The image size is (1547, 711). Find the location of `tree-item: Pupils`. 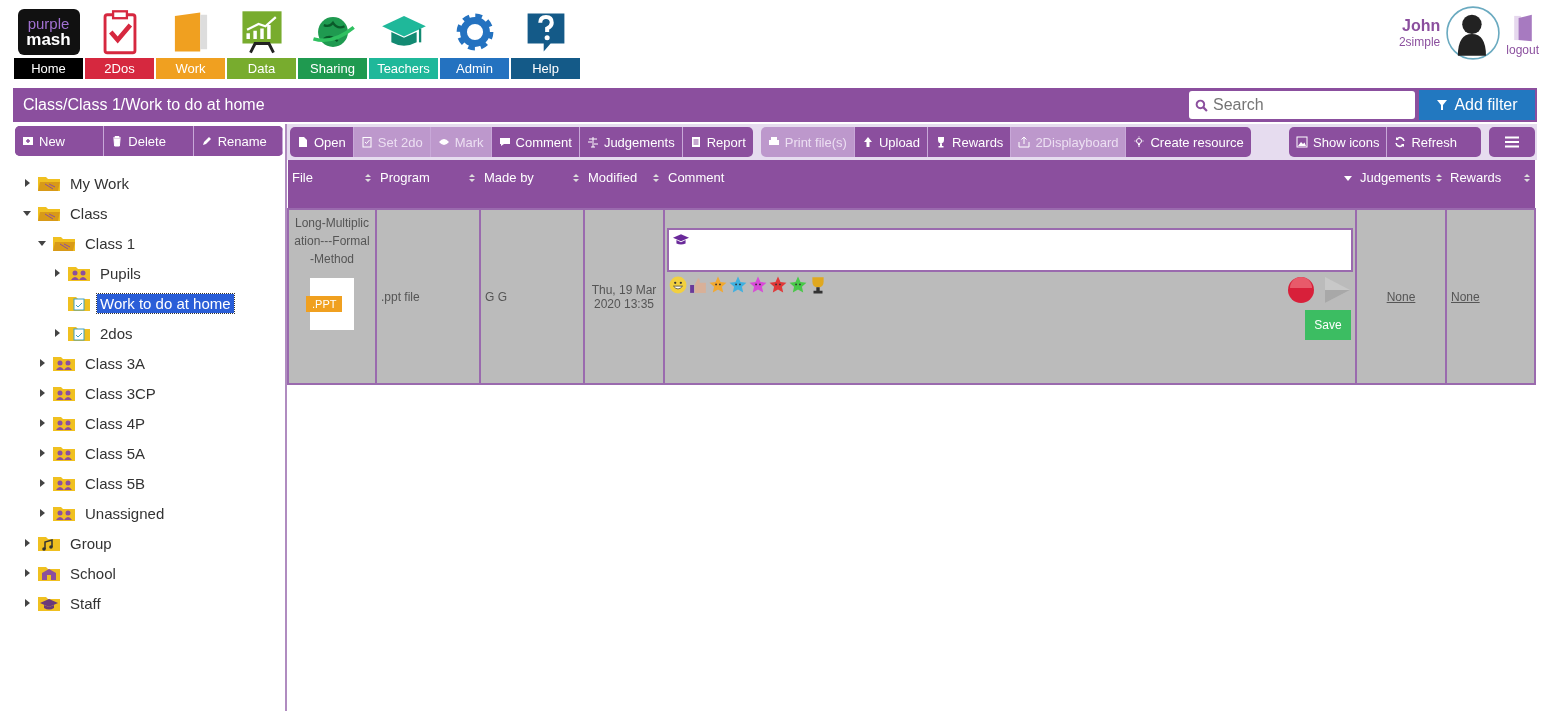

tree-item: Pupils is located at coordinates (120, 273).